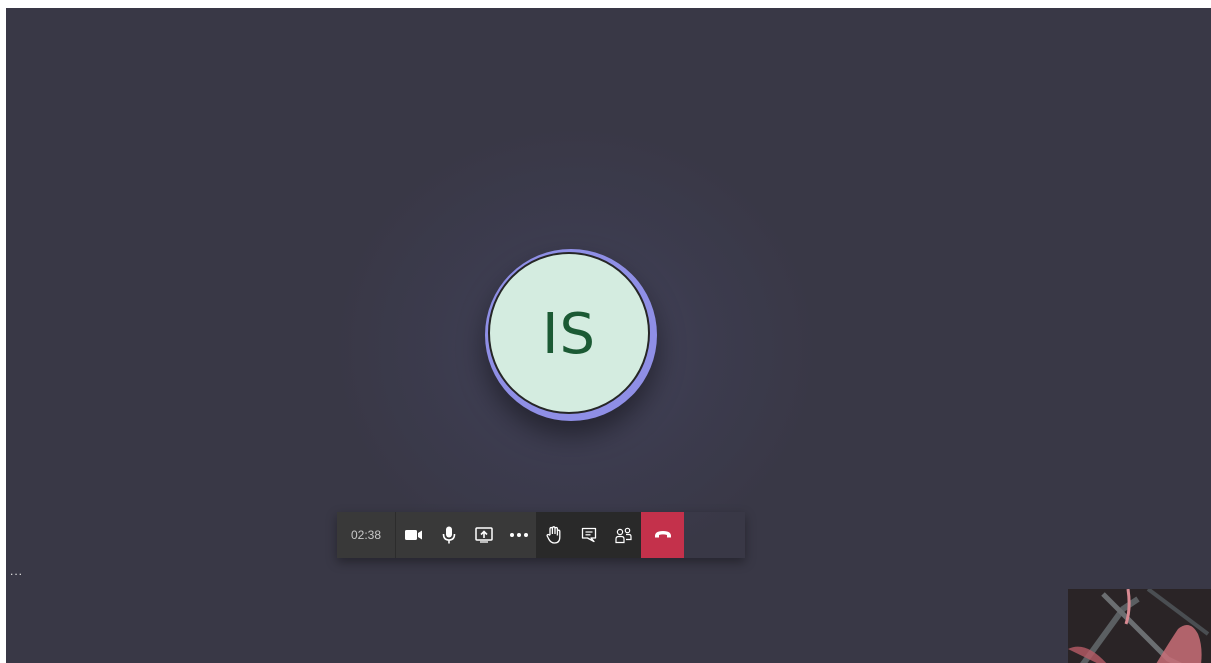  I want to click on more-actions-button, so click(518, 535).